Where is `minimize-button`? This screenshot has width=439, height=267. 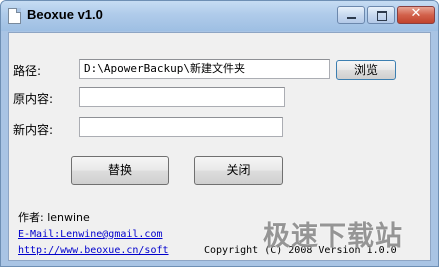
minimize-button is located at coordinates (351, 15).